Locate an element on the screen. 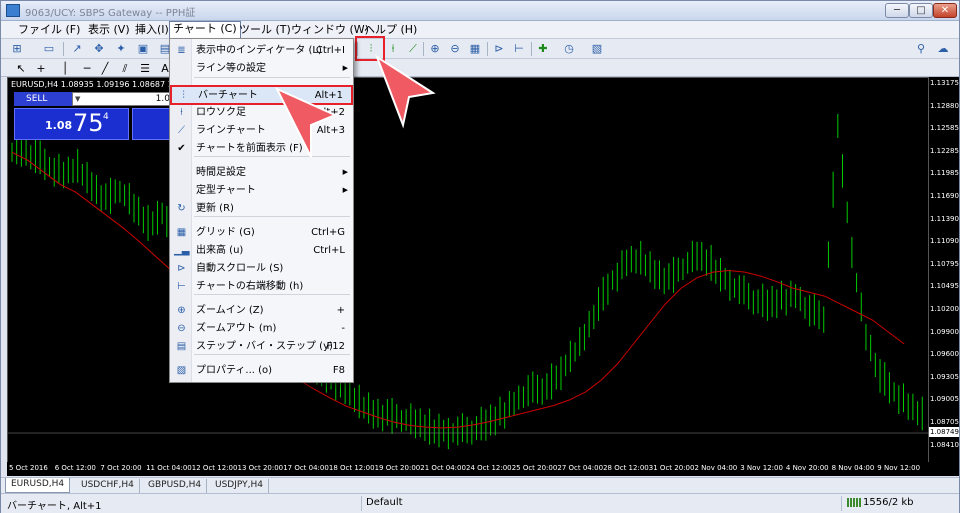 The width and height of the screenshot is (960, 513). menu-item-label: 出来高 (u) is located at coordinates (220, 250).